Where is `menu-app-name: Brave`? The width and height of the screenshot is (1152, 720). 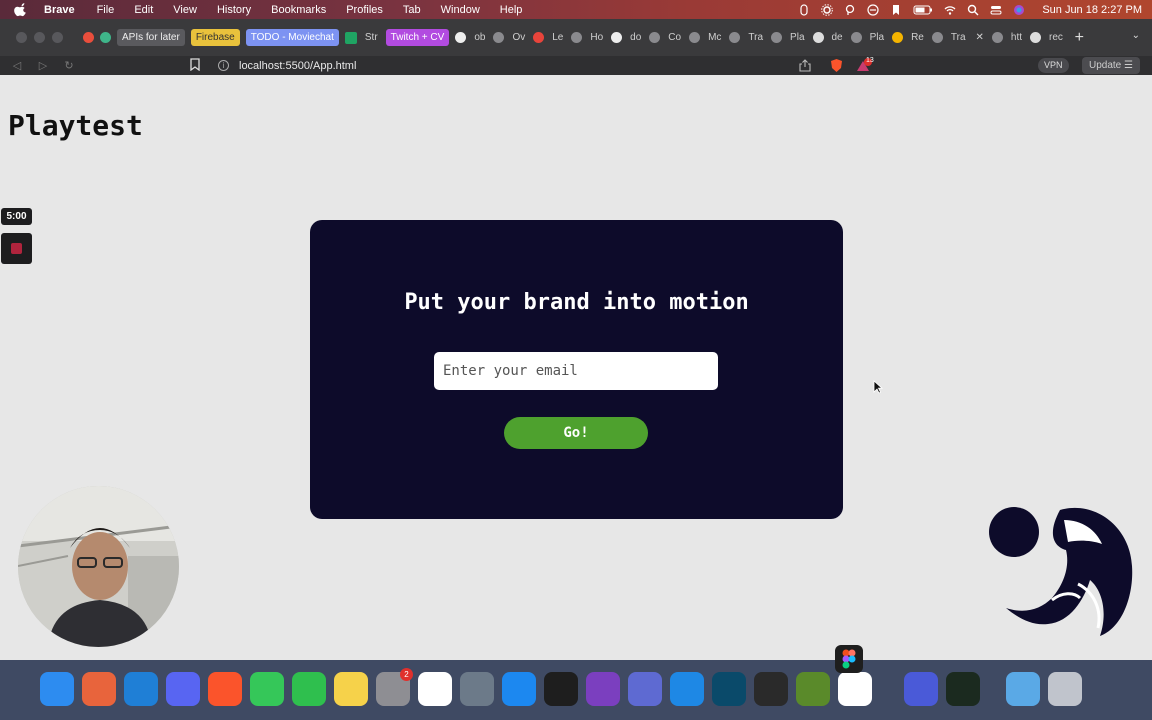 menu-app-name: Brave is located at coordinates (59, 10).